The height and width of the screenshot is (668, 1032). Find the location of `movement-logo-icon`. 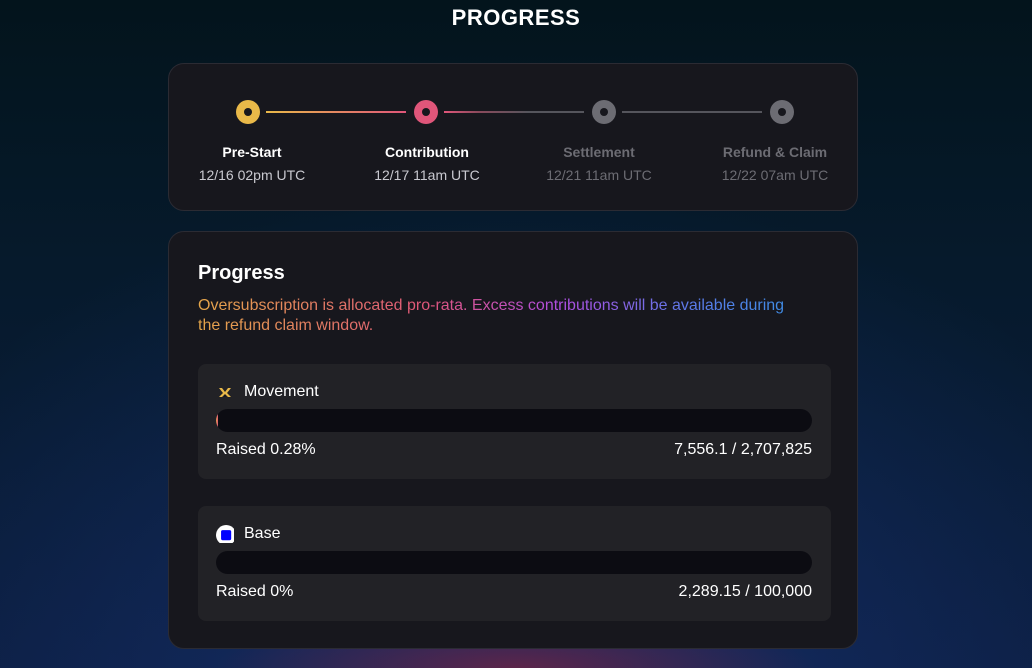

movement-logo-icon is located at coordinates (225, 392).